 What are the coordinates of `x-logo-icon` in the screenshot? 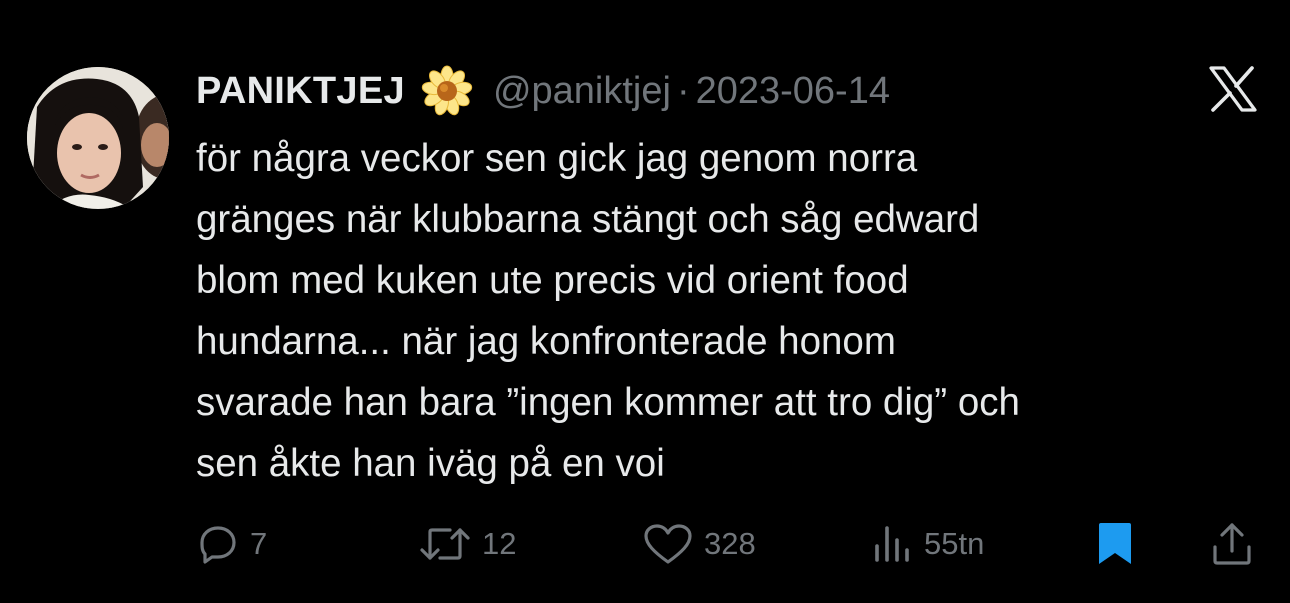 It's located at (1233, 89).